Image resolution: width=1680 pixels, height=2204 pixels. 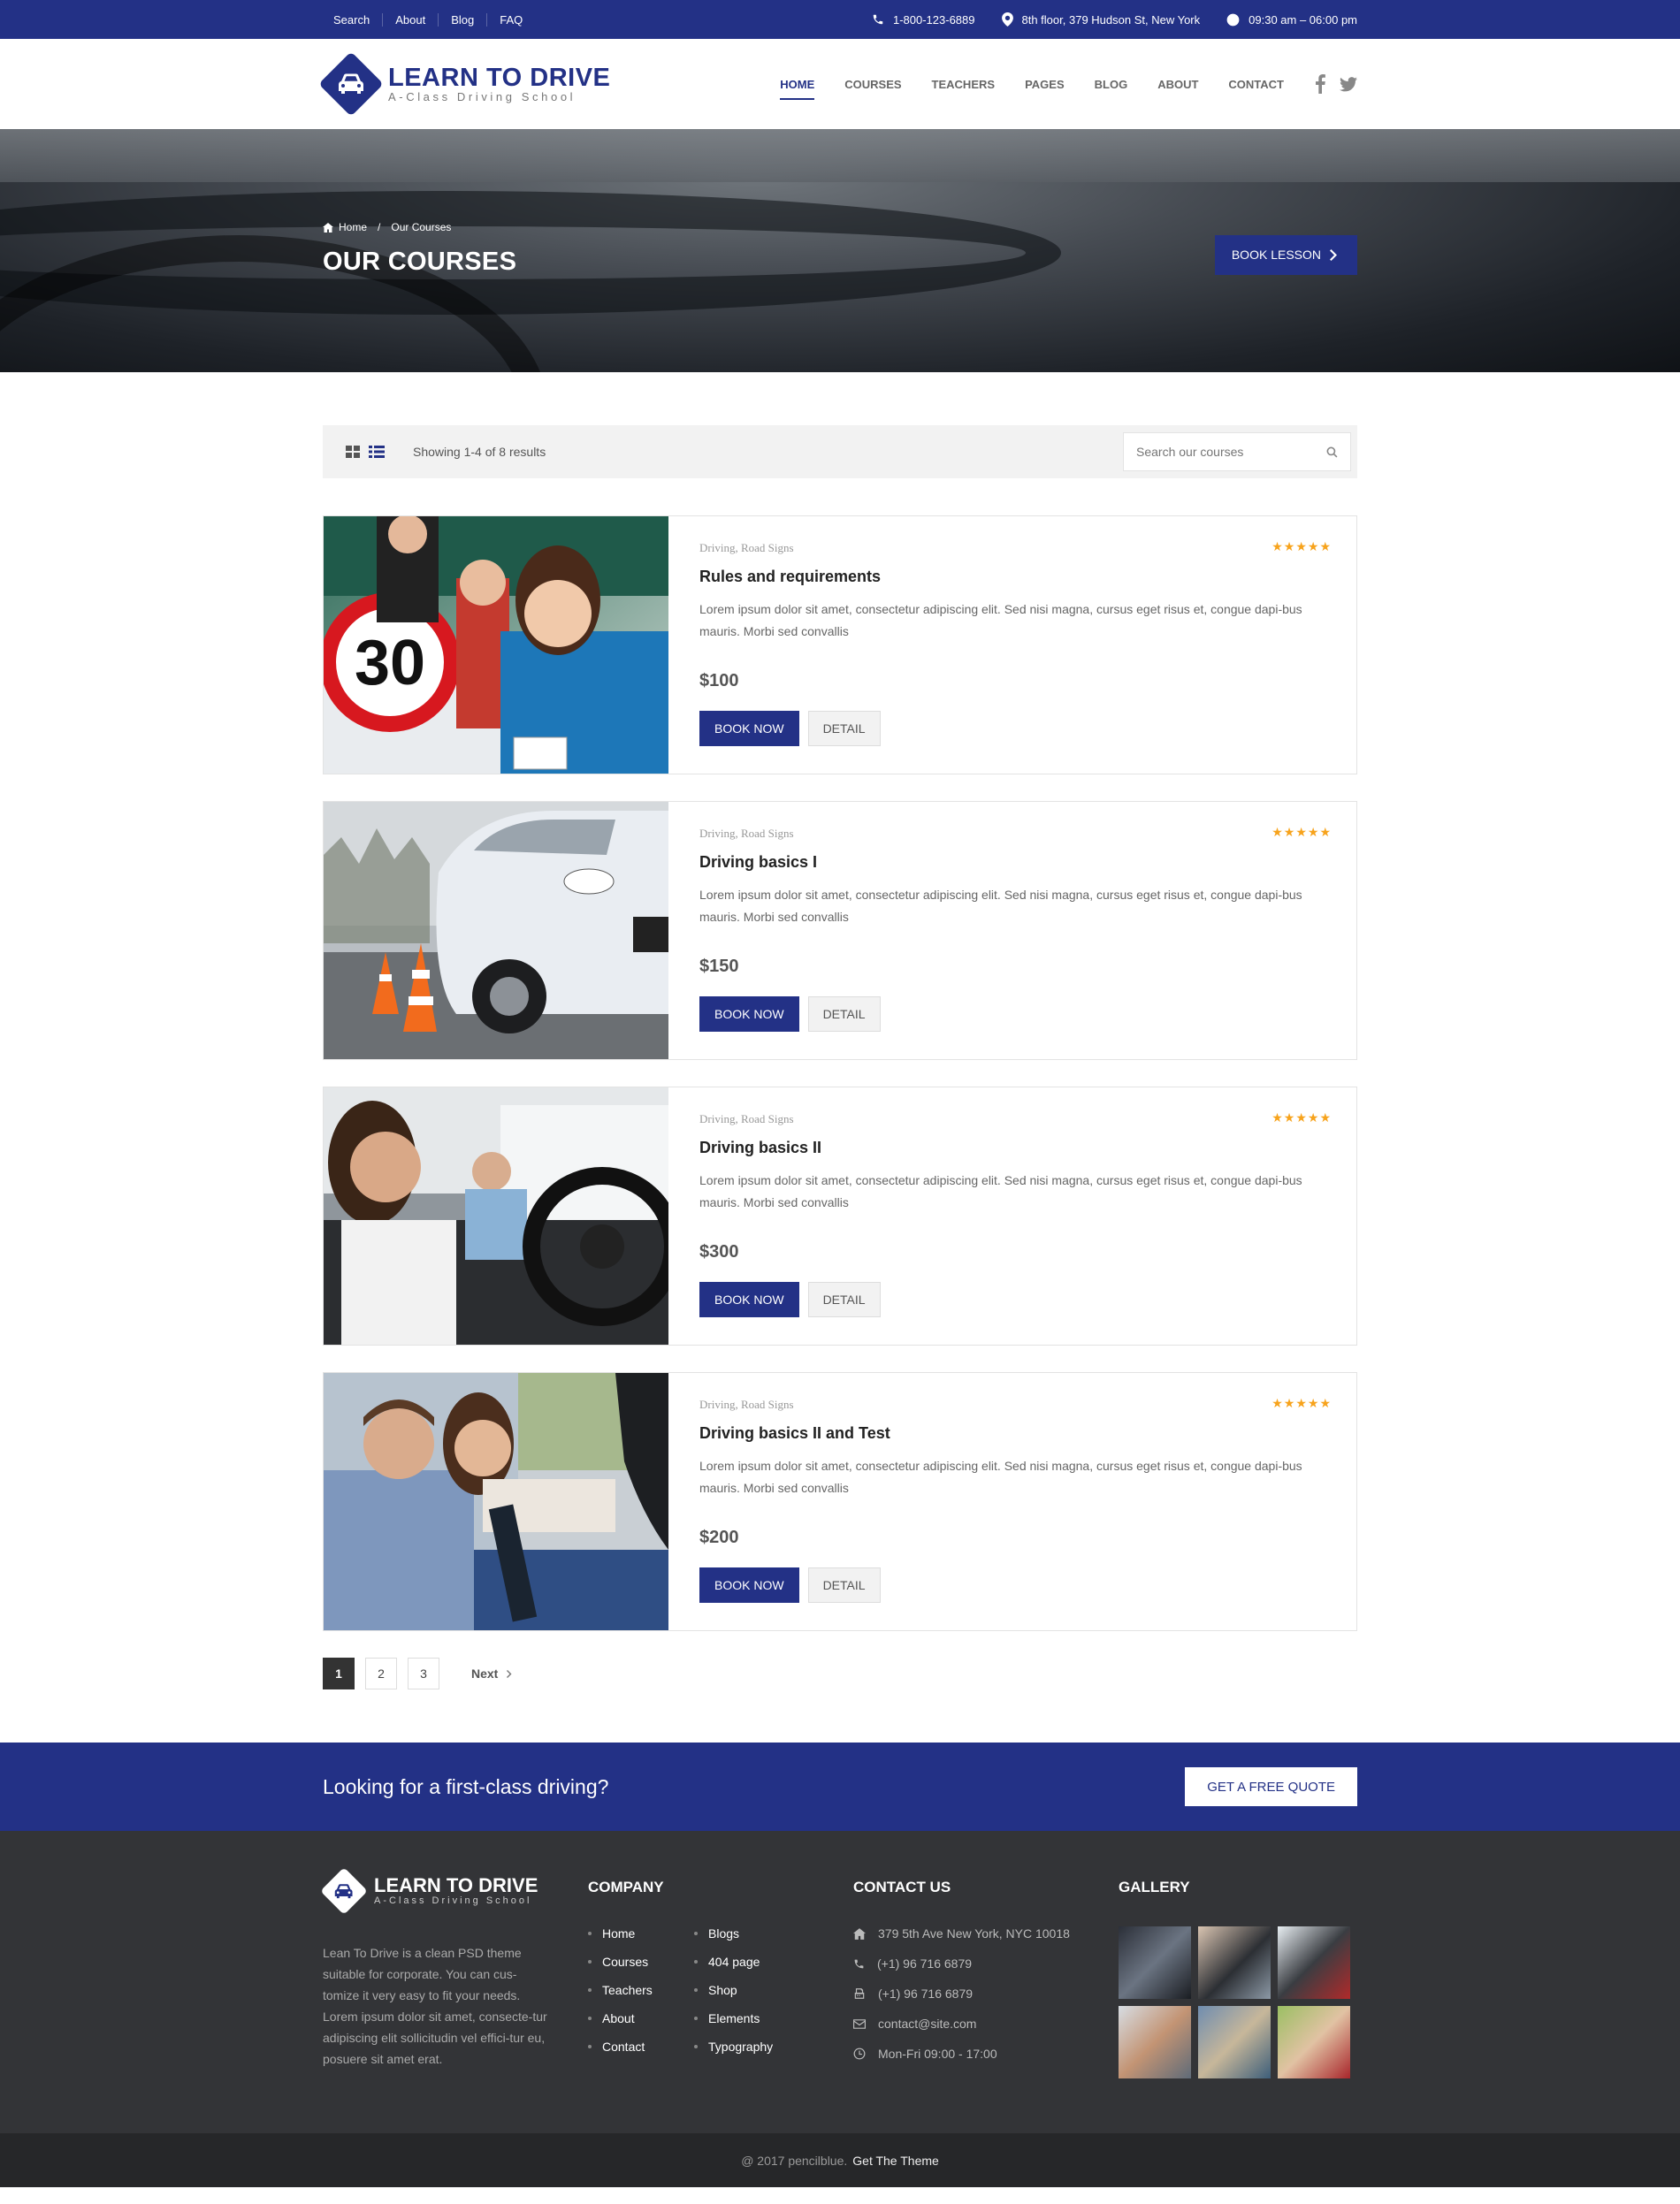 I want to click on nav-pages: PAGES, so click(x=1045, y=84).